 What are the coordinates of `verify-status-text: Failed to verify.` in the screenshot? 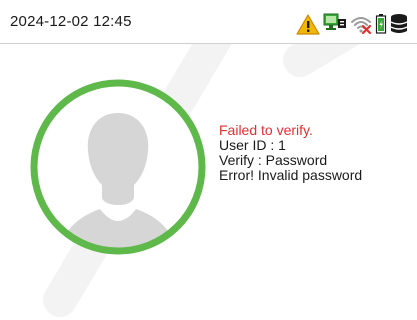 It's located at (266, 130).